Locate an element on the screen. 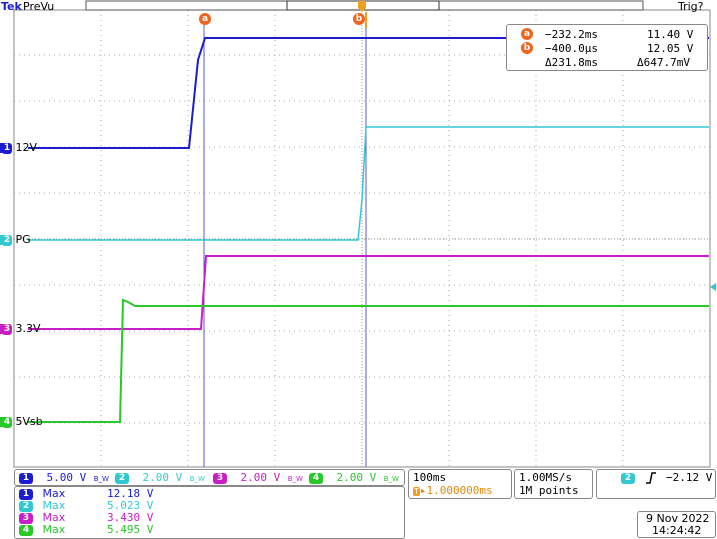 Image resolution: width=717 pixels, height=539 pixels. meas4-channel-icon: 4 is located at coordinates (26, 530).